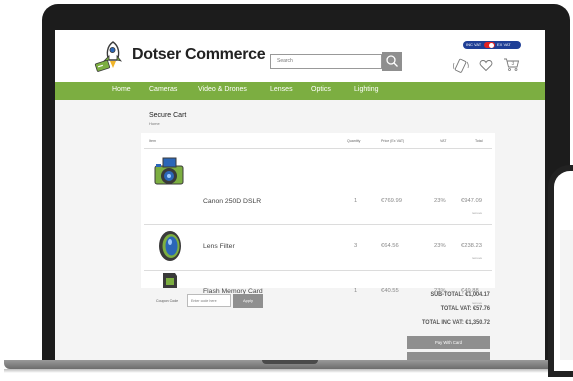 The image size is (573, 381). Describe the element at coordinates (390, 246) in the screenshot. I see `price-value: €64.56` at that location.